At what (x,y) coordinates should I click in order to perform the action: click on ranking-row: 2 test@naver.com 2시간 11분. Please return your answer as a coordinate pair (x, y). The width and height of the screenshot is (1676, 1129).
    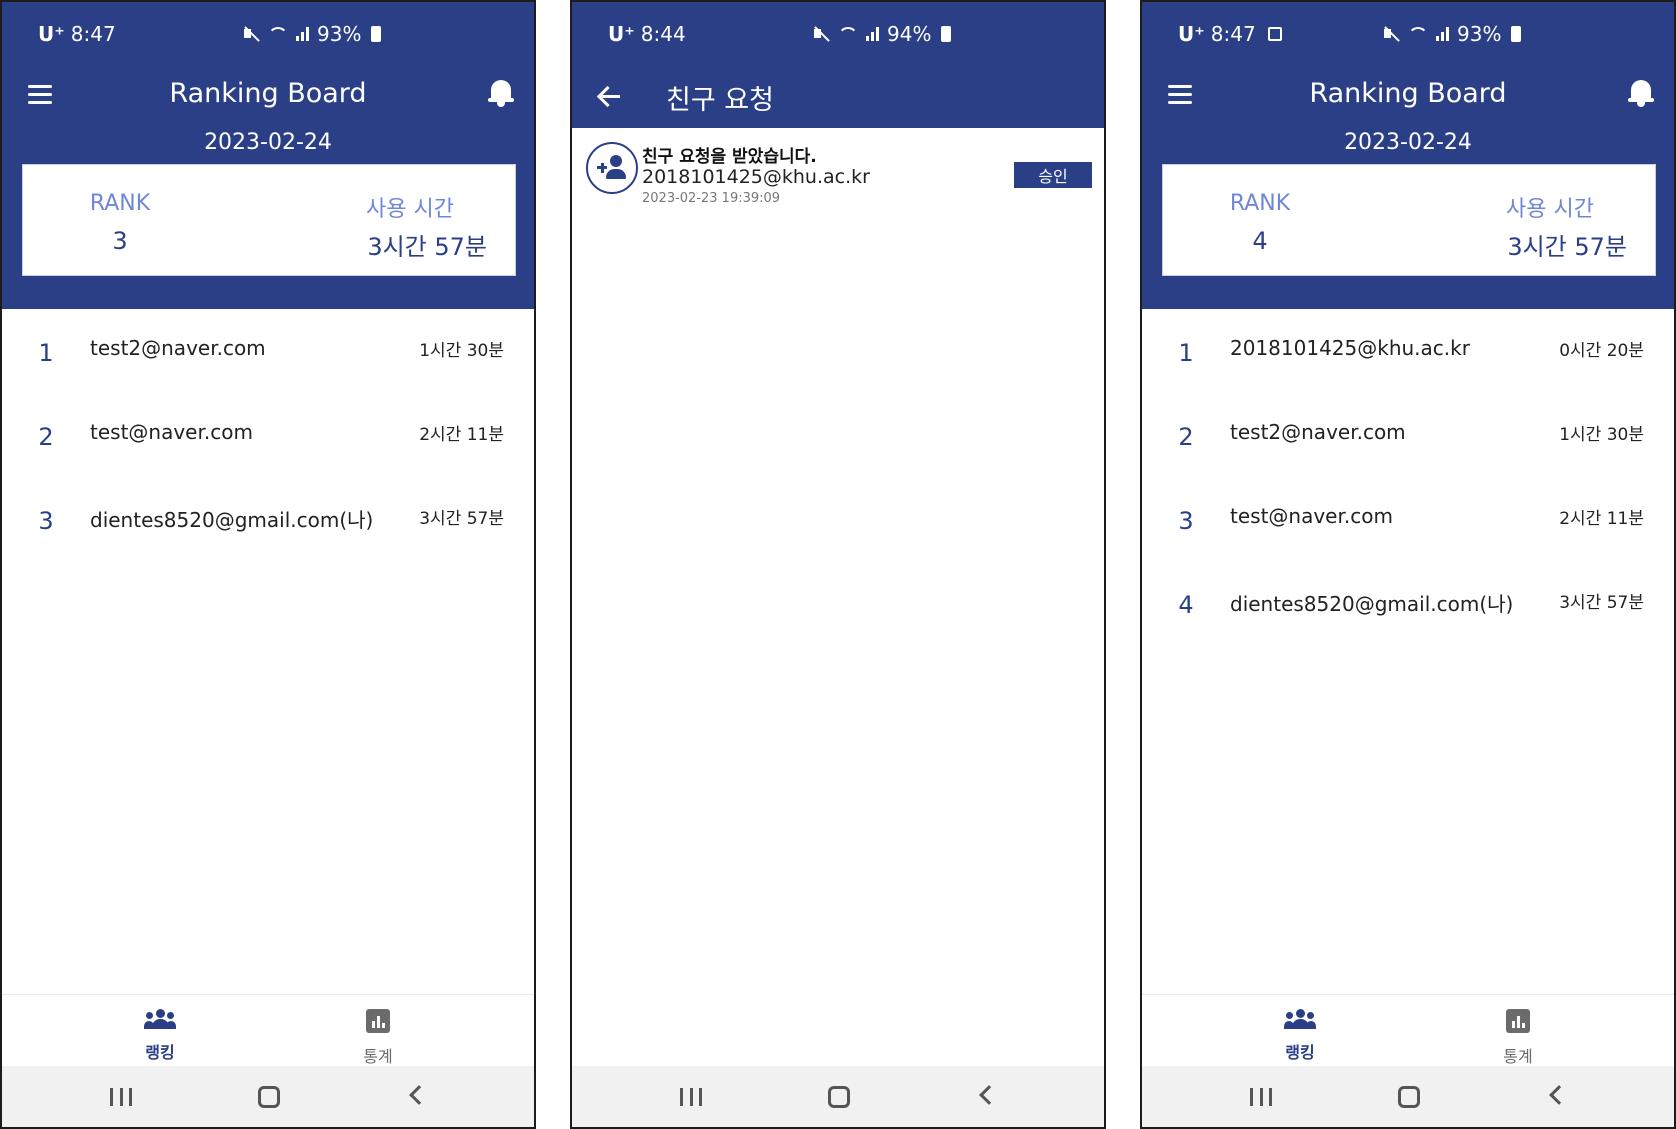
    Looking at the image, I should click on (268, 435).